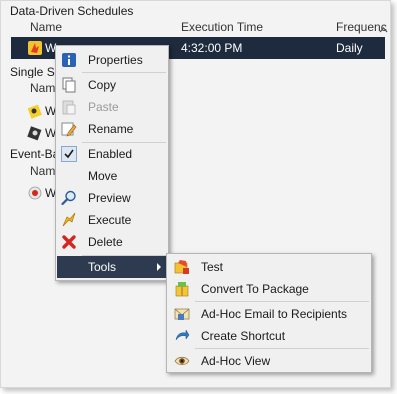 The image size is (397, 394). What do you see at coordinates (112, 198) in the screenshot?
I see `menu-item-preview: Preview` at bounding box center [112, 198].